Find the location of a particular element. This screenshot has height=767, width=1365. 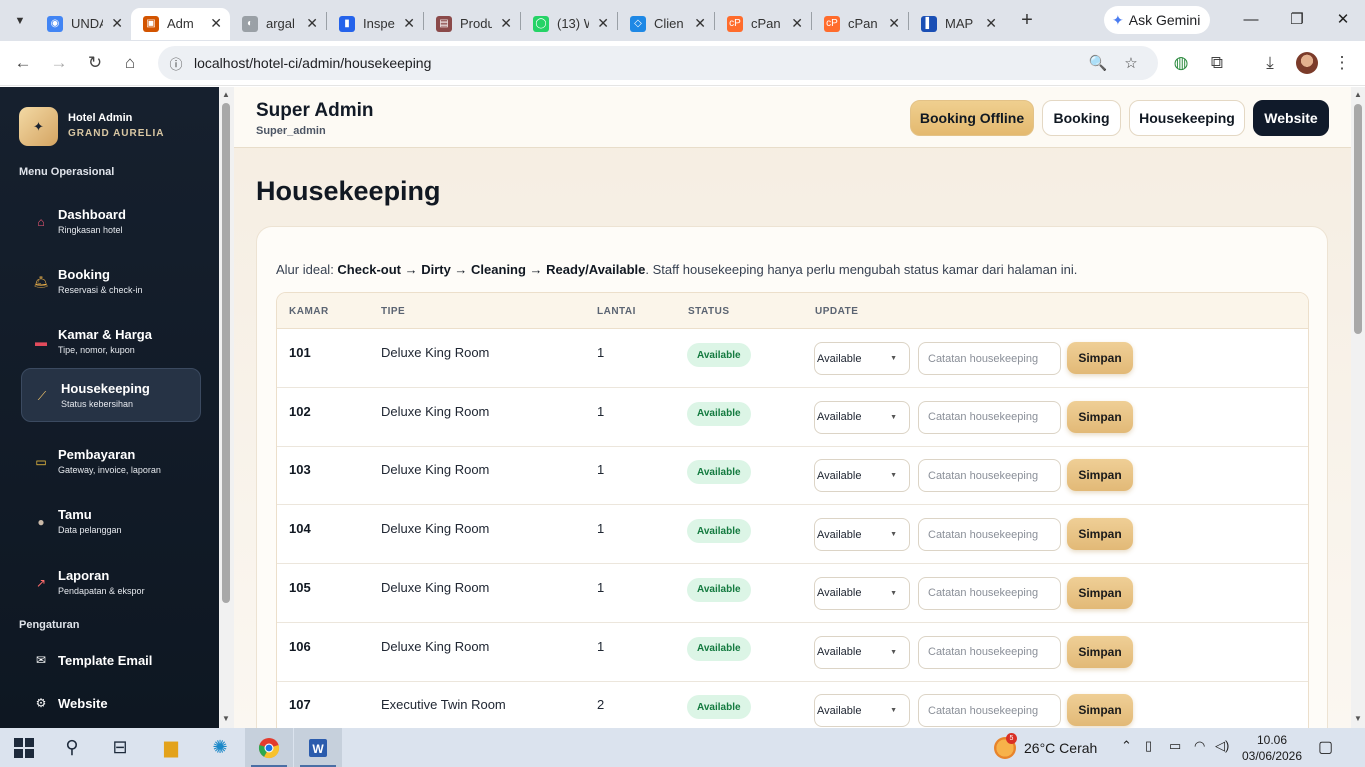

browser-tab: ◉ UNDA ✕ is located at coordinates (83, 24).